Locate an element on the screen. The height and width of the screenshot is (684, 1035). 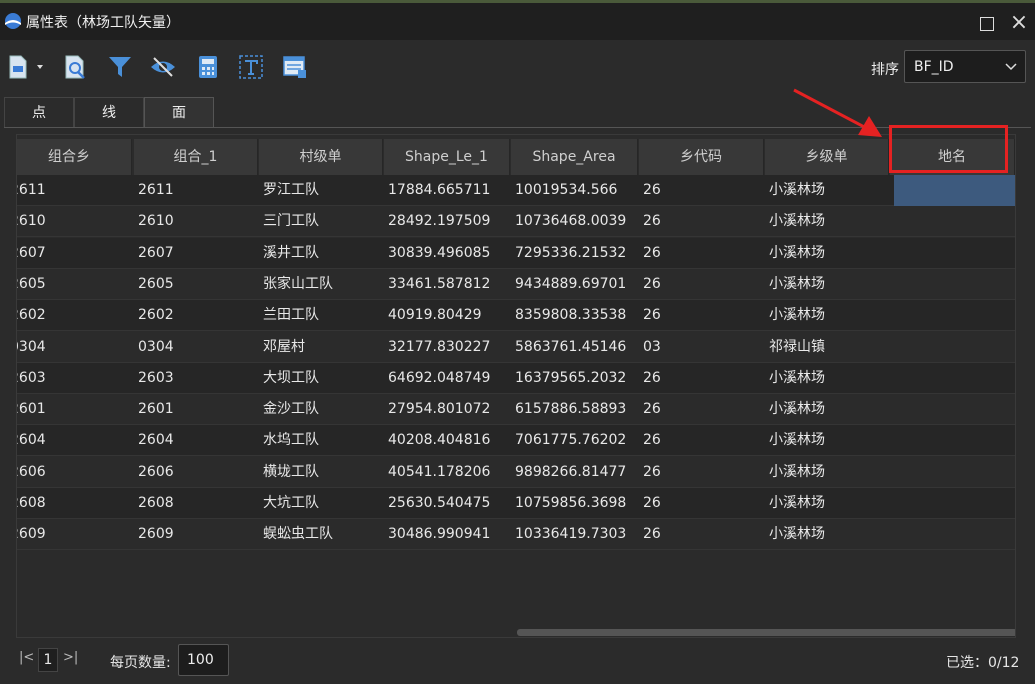
table-cell: 罗江工队 is located at coordinates (323, 190).